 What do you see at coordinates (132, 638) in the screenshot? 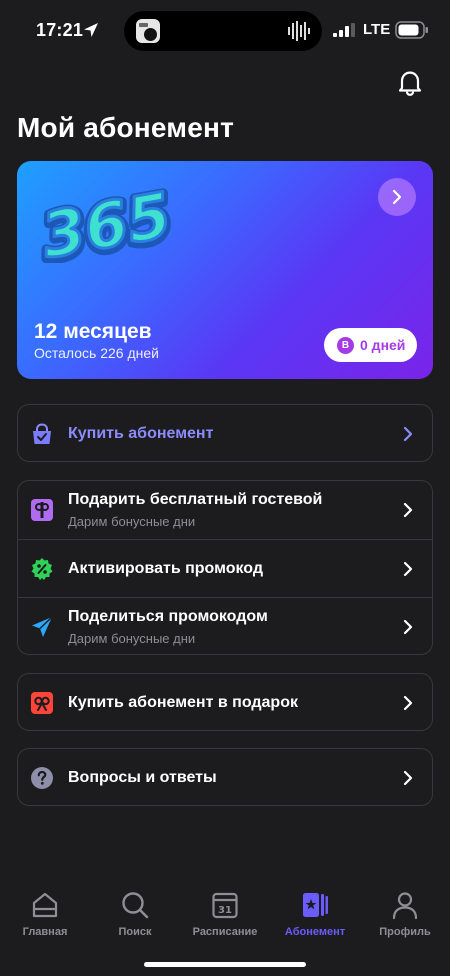
I see `share-promo-subtitle: Дарим бонусные дни` at bounding box center [132, 638].